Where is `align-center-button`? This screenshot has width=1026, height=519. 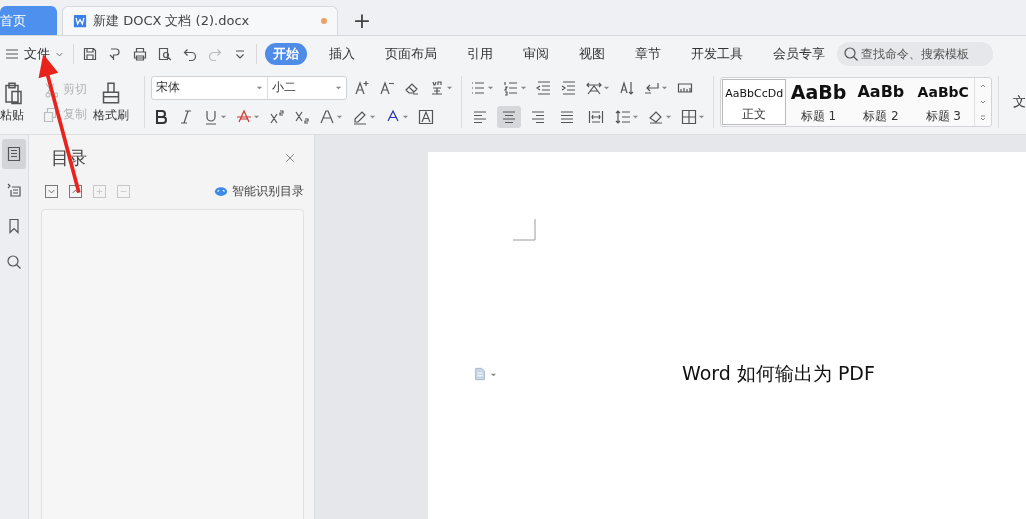
align-center-button is located at coordinates (508, 116).